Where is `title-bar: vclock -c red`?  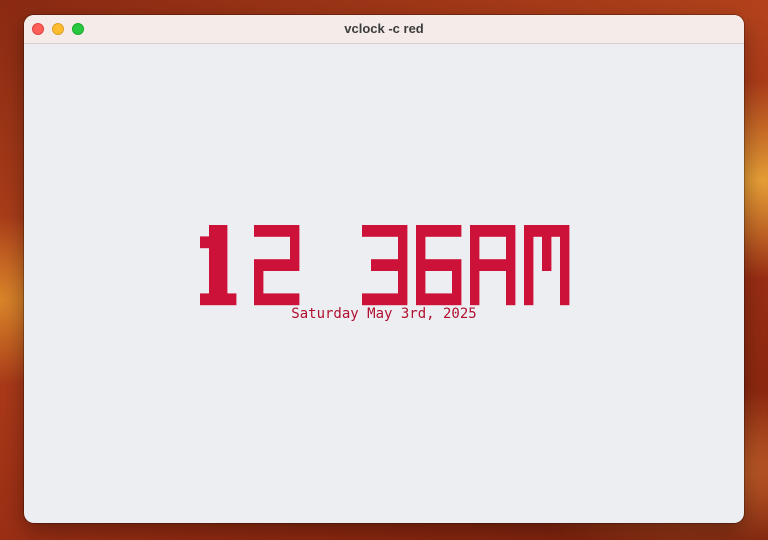
title-bar: vclock -c red is located at coordinates (384, 29).